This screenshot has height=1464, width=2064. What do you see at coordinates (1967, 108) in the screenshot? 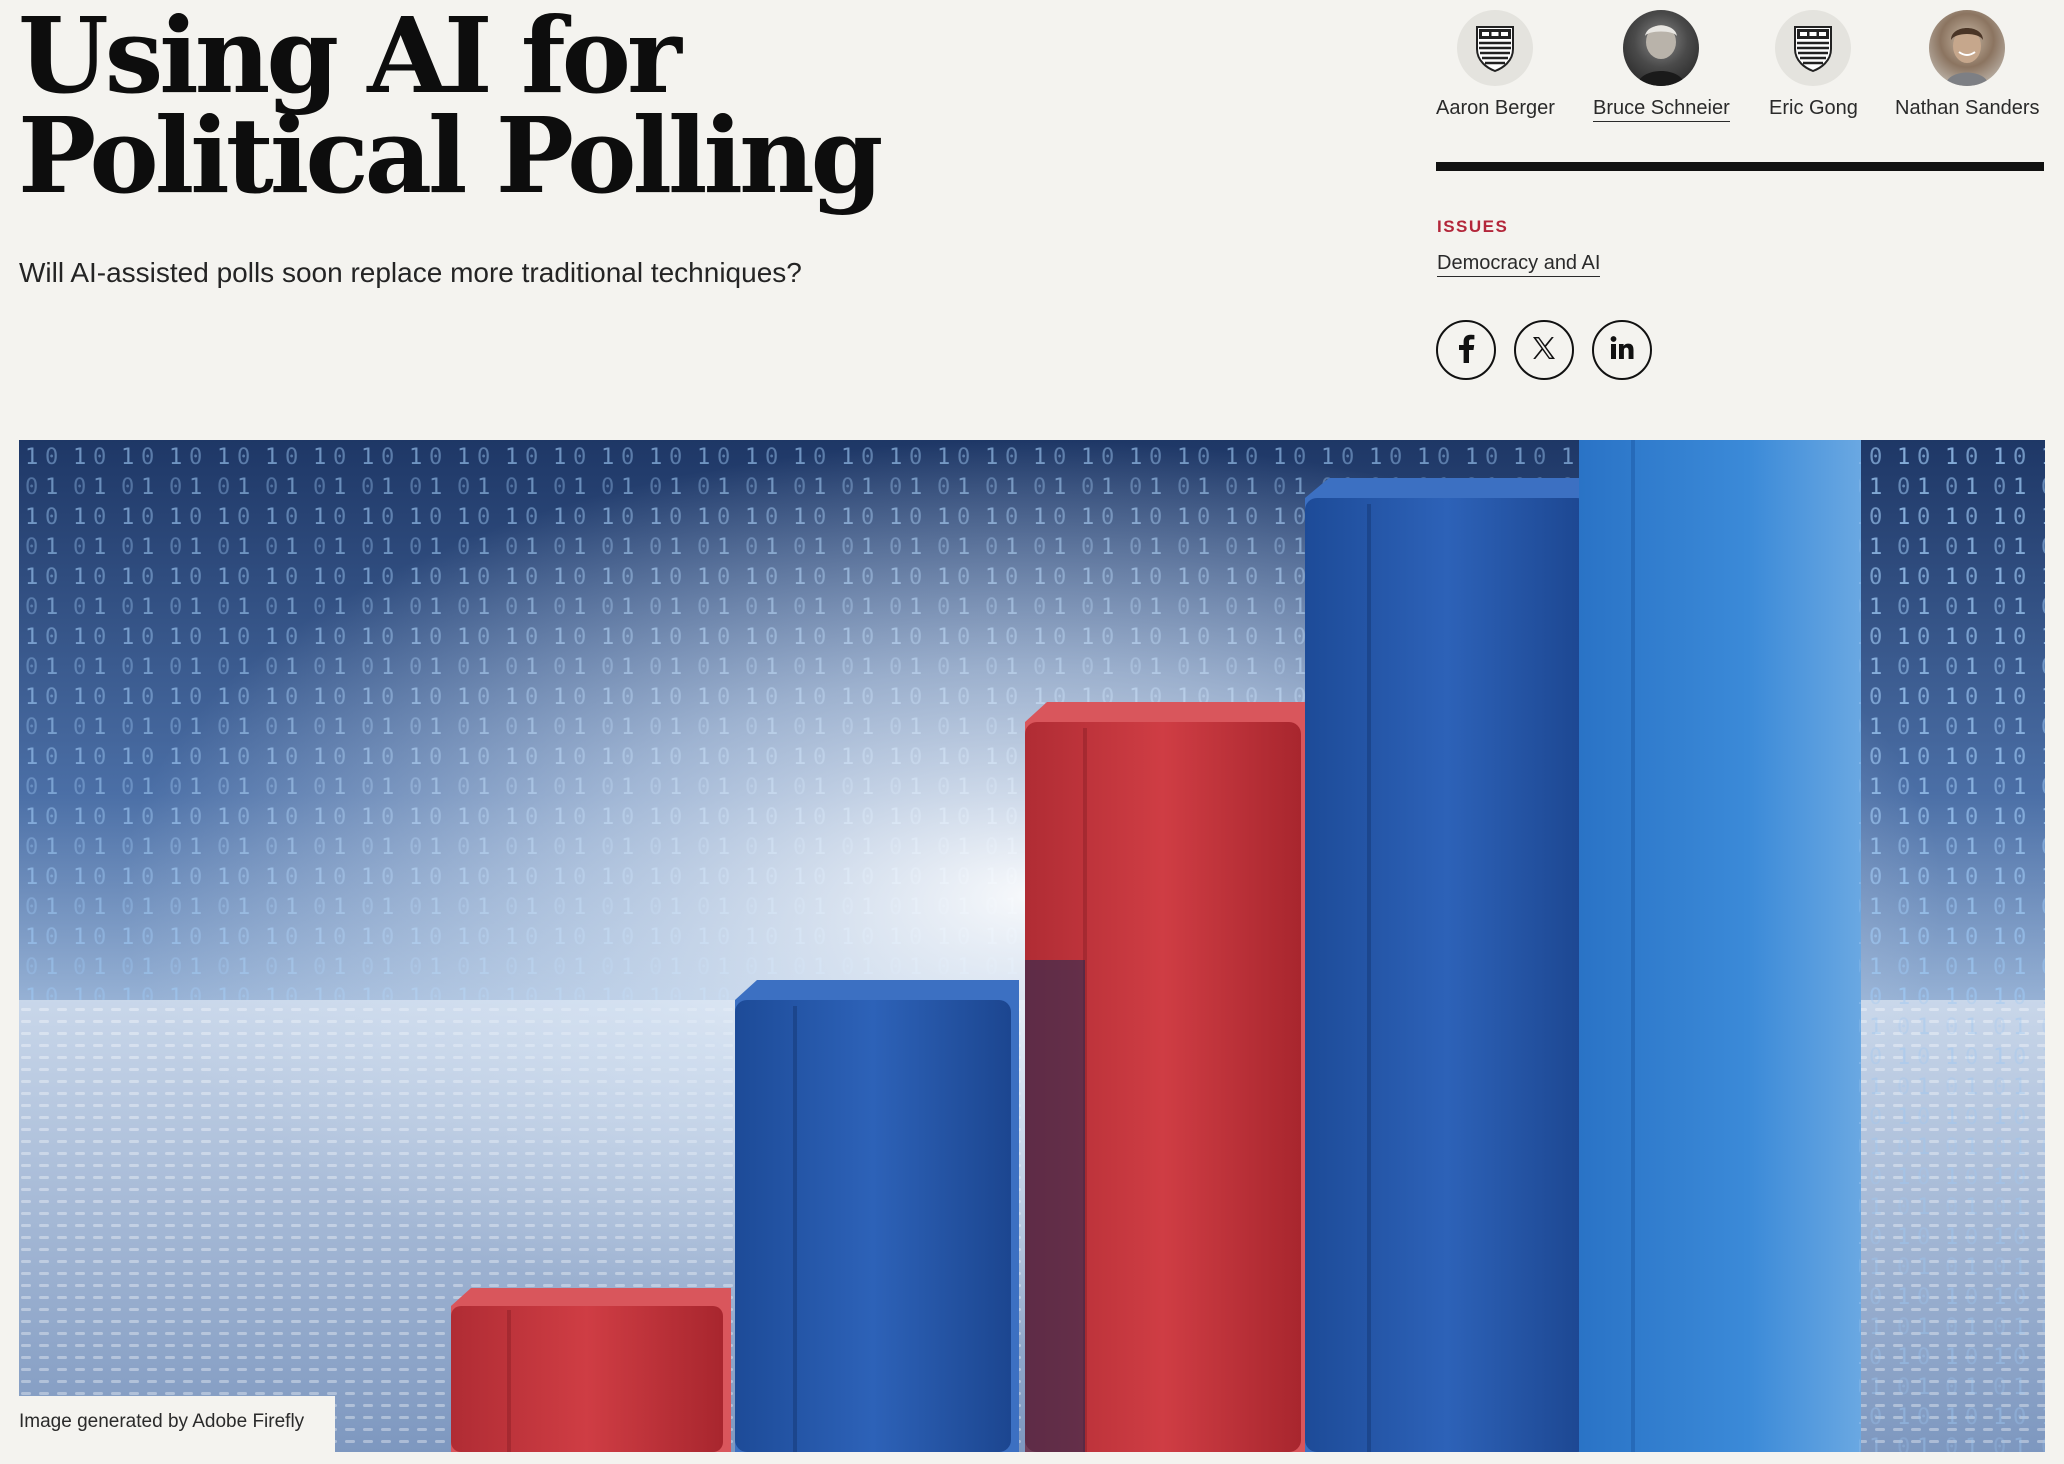
I see `author-name: Nathan Sanders` at bounding box center [1967, 108].